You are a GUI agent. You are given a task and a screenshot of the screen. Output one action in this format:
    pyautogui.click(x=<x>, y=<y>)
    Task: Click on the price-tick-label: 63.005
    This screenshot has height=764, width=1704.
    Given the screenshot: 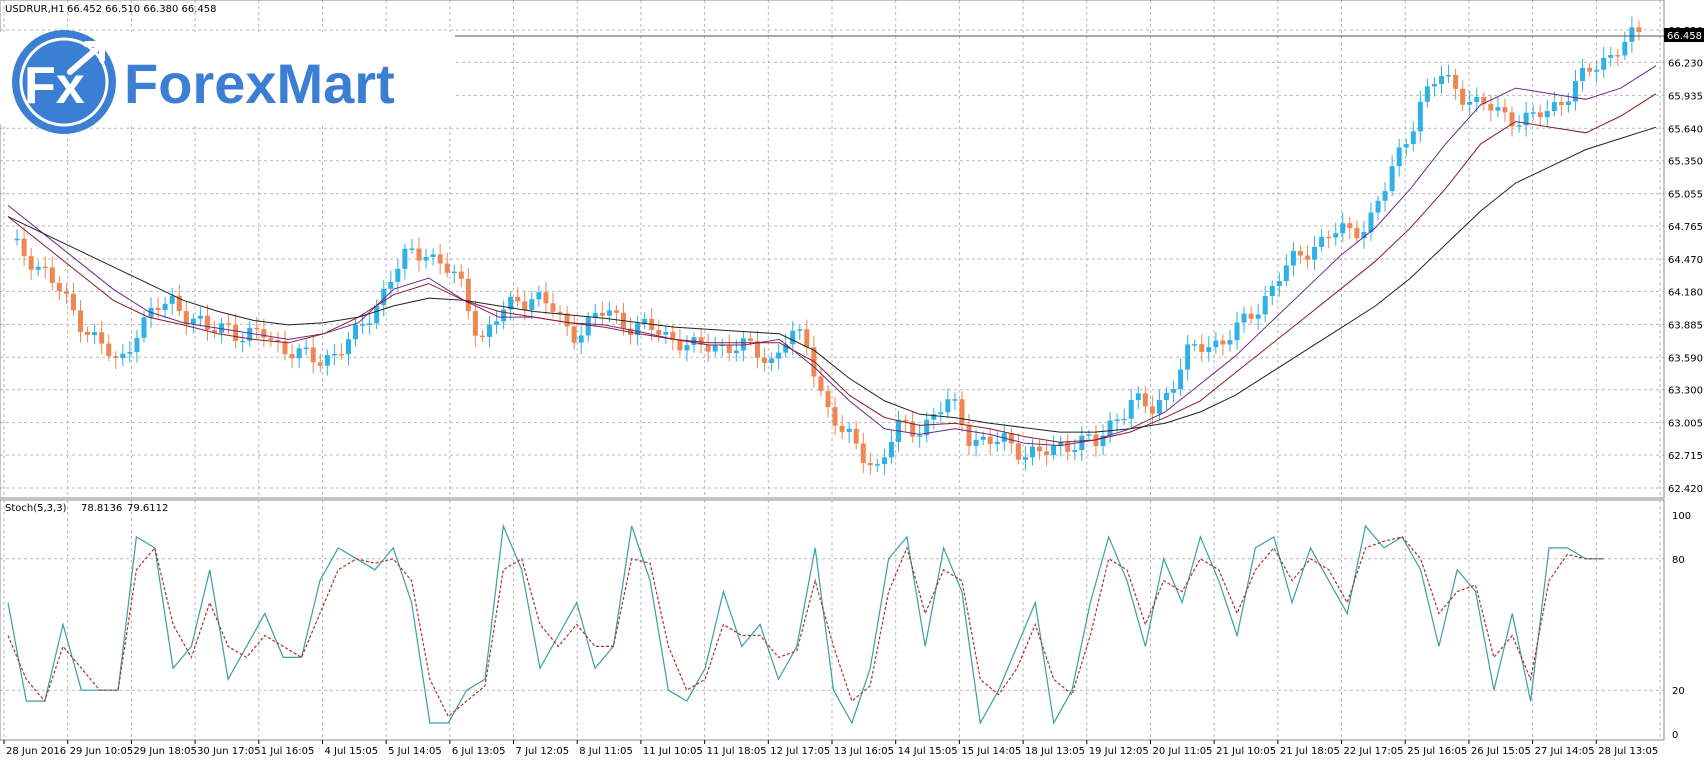 What is the action you would take?
    pyautogui.click(x=1685, y=424)
    